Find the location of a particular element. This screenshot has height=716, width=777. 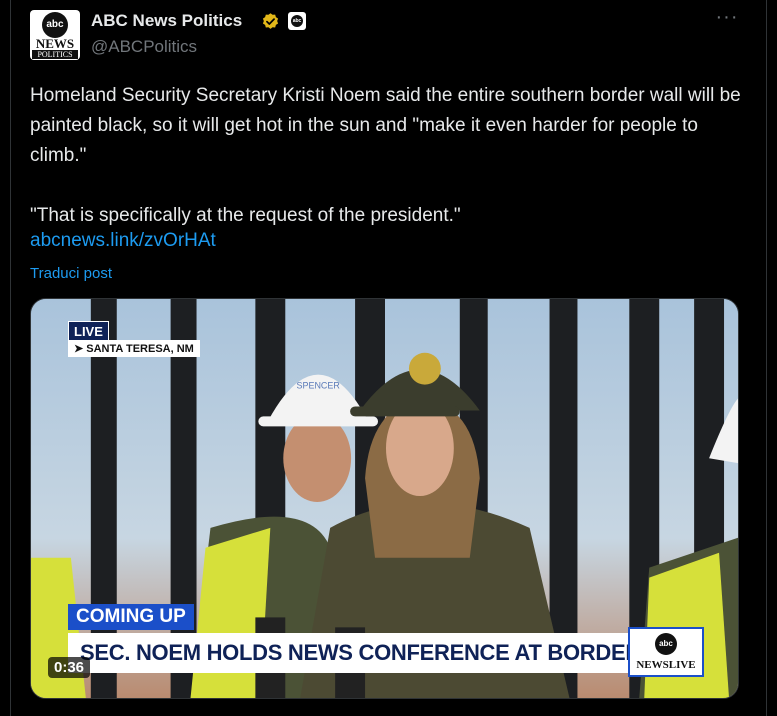

affiliate-abc-logo: abc is located at coordinates (297, 21).